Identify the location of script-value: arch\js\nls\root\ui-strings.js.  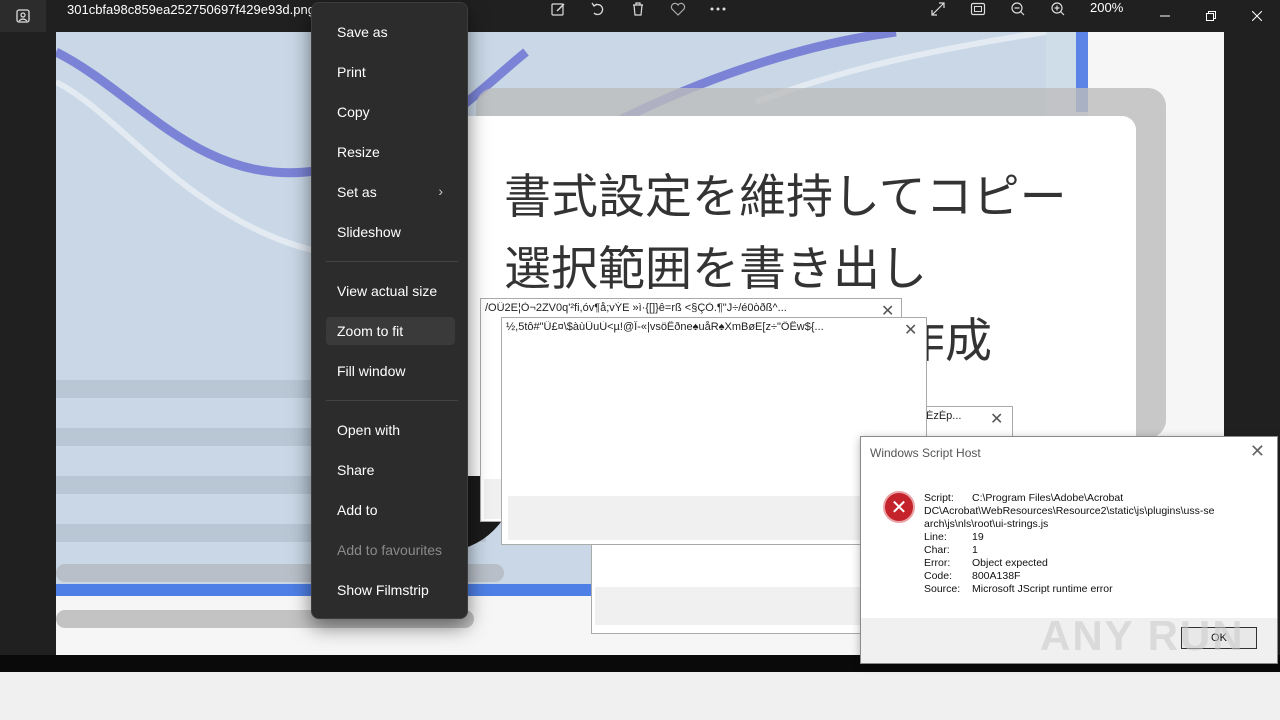
(986, 524).